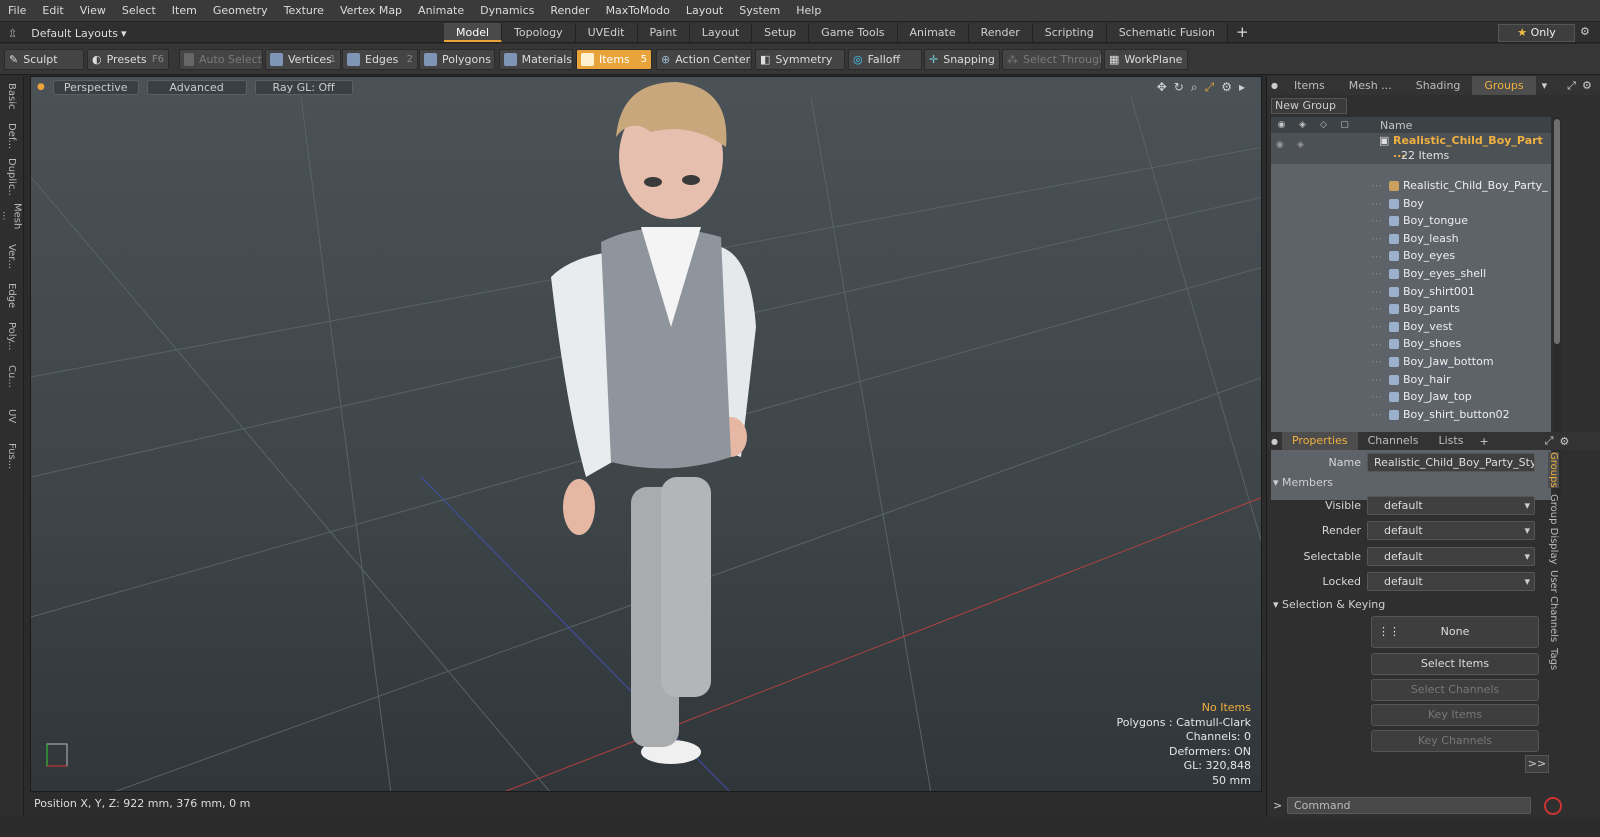  I want to click on group-render-icon: ◈, so click(1300, 145).